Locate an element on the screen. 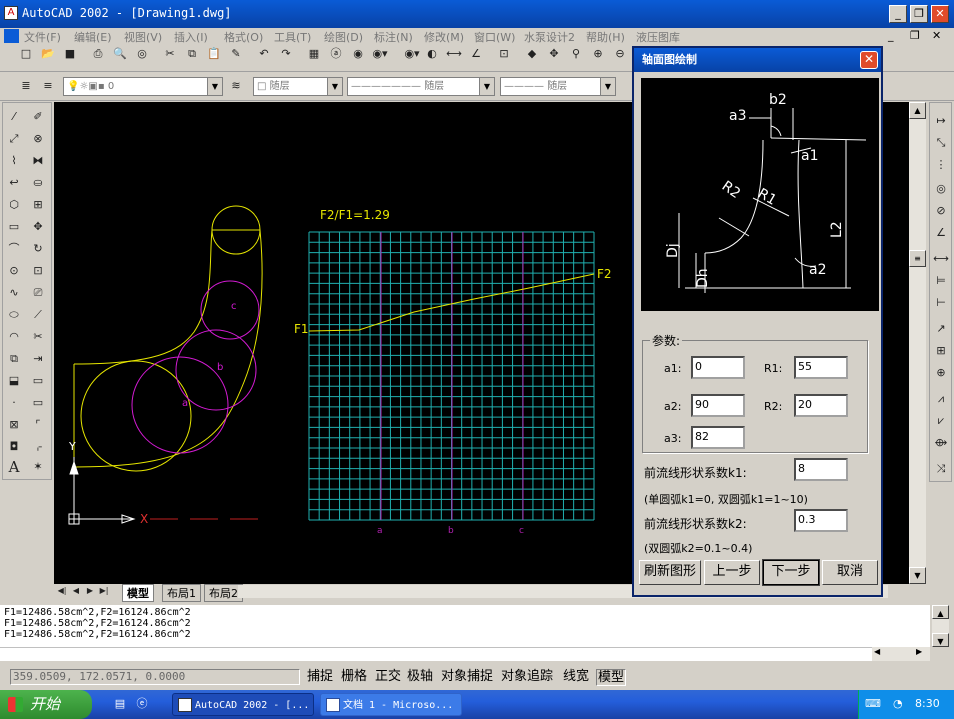 The height and width of the screenshot is (719, 954). make-current-icon: ≋ is located at coordinates (236, 86).